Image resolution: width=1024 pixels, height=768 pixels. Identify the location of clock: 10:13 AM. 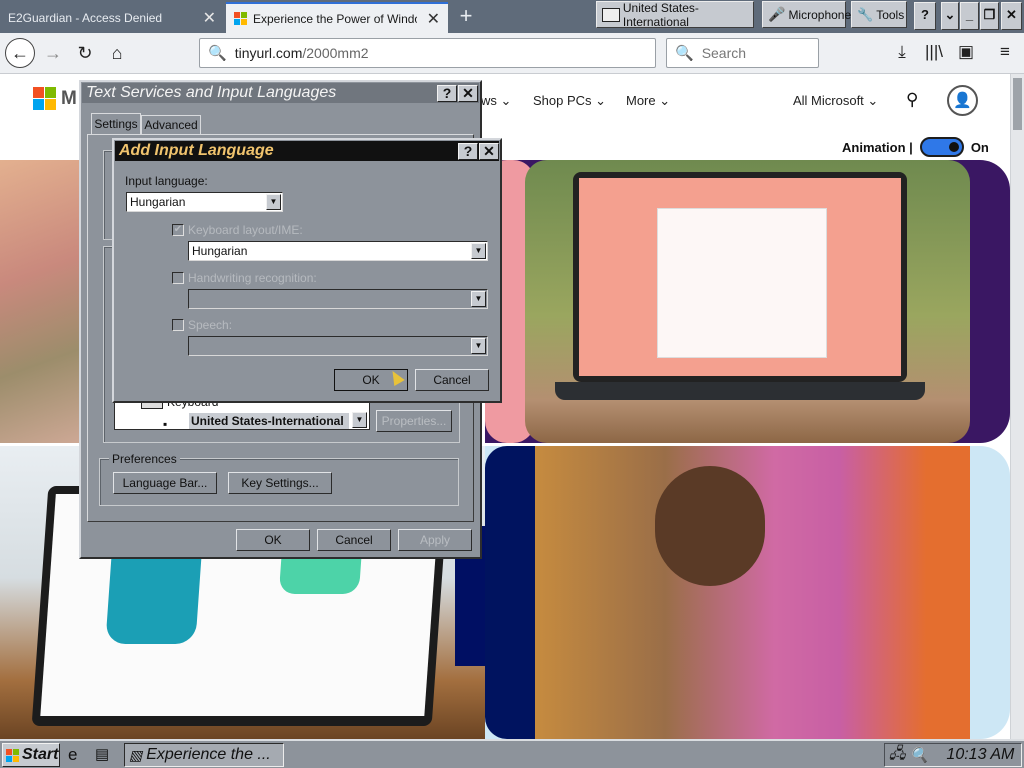
(980, 754).